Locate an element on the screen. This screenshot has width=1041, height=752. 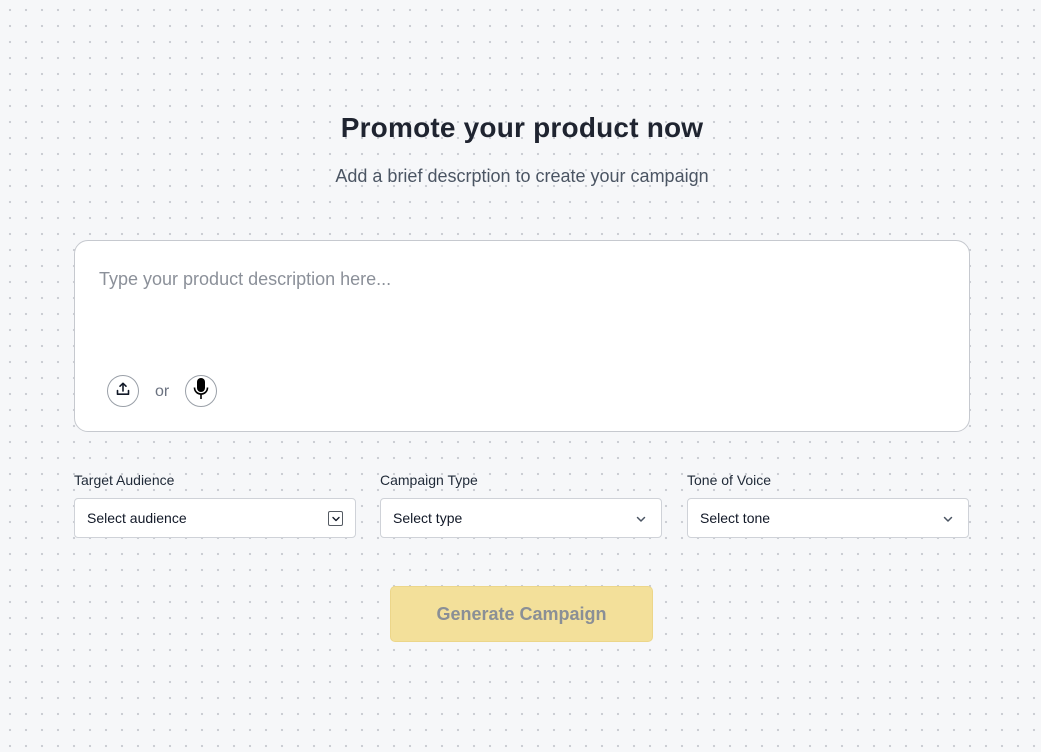
upload-button is located at coordinates (123, 391).